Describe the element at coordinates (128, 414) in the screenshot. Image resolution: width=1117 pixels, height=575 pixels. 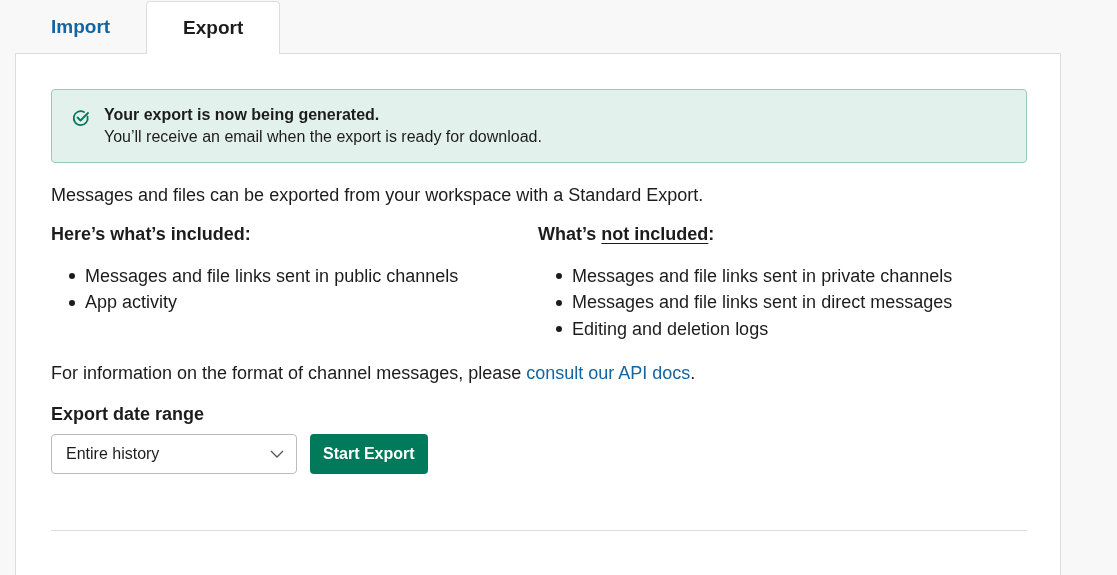
I see `field-label: Export date range` at that location.